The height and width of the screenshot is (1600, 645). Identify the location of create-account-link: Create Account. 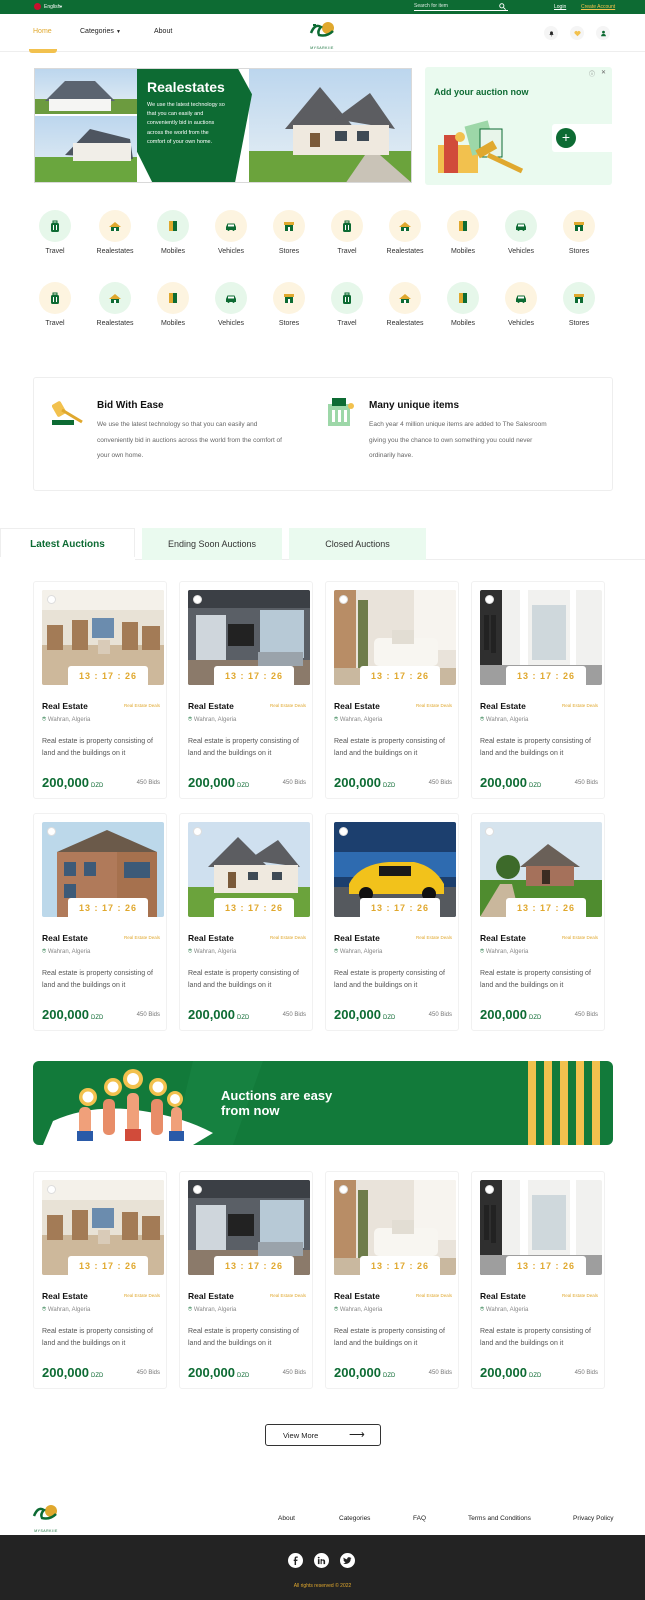
(598, 7).